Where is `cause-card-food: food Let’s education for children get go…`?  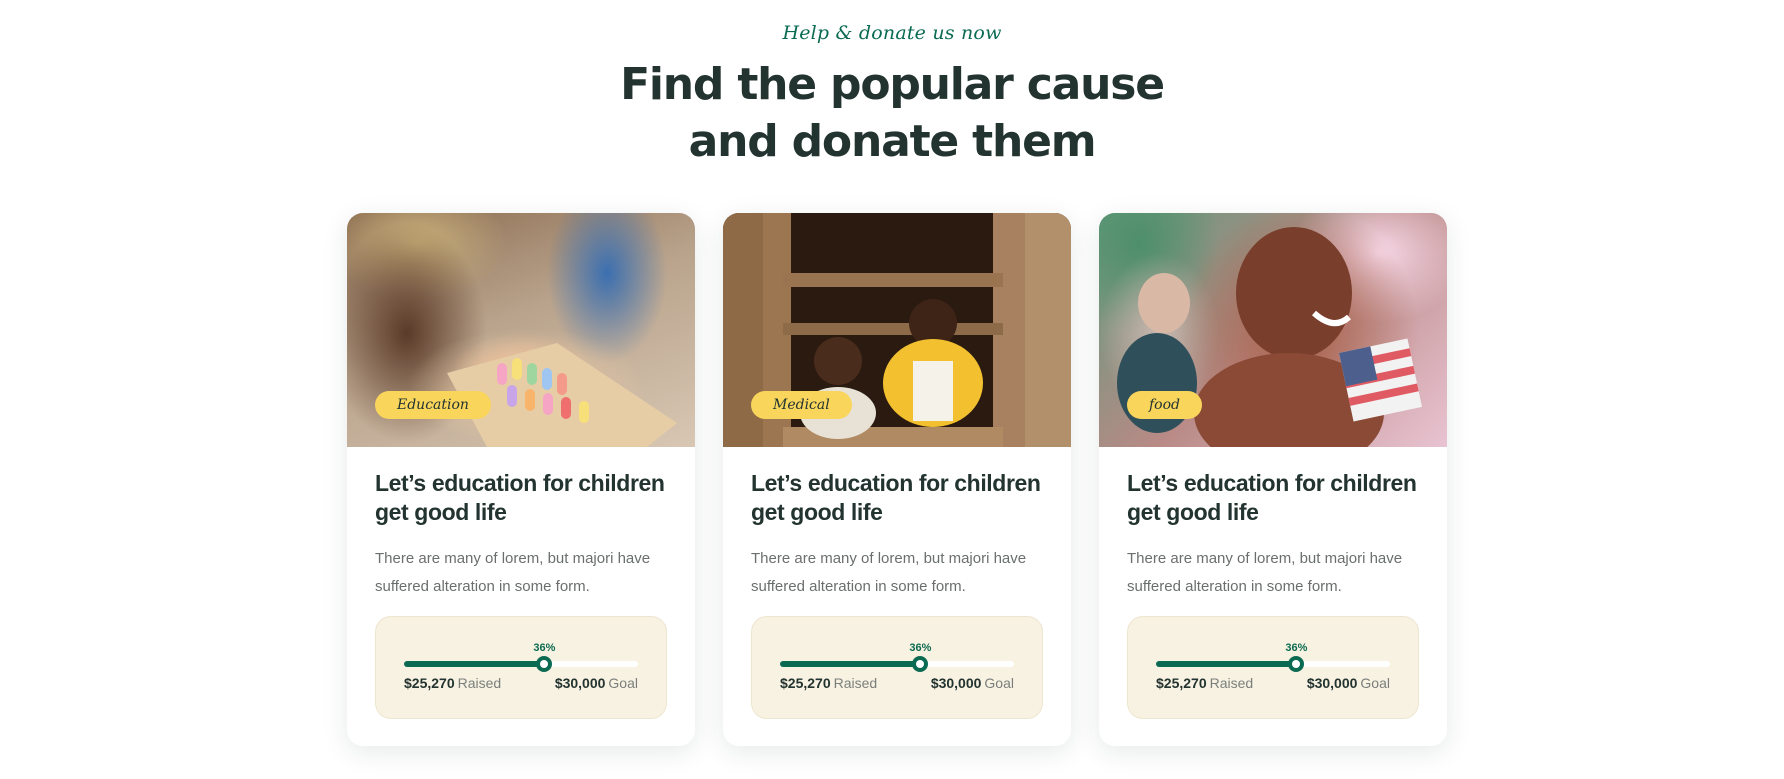 cause-card-food: food Let’s education for children get go… is located at coordinates (1273, 479).